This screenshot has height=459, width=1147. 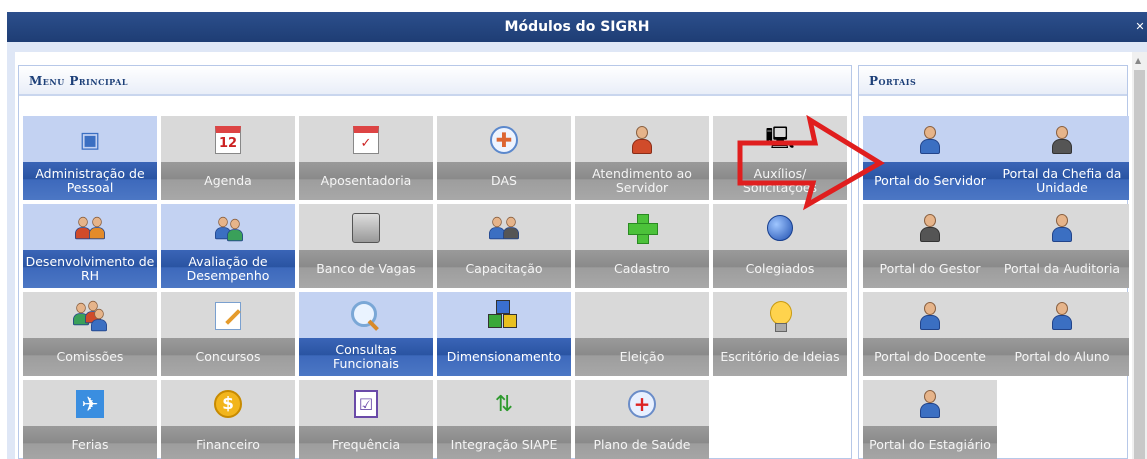 I want to click on magnifier-icon, so click(x=366, y=316).